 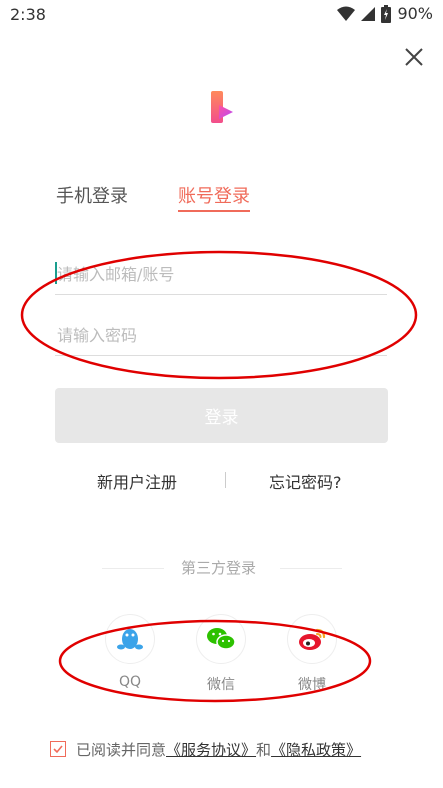 What do you see at coordinates (211, 749) in the screenshot?
I see `terms-of-service-link: 《服务协议》` at bounding box center [211, 749].